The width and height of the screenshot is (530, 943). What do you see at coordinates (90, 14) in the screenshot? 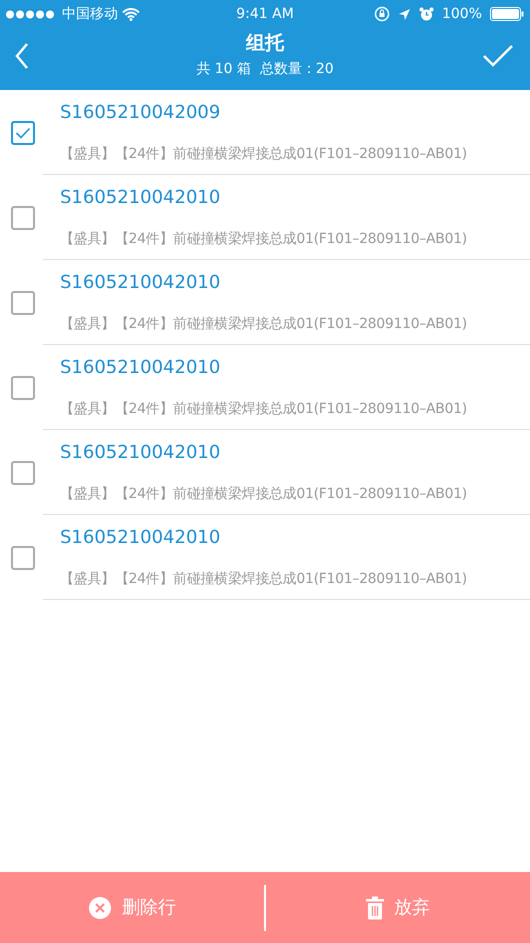
I see `carrier-name: 中国移动` at bounding box center [90, 14].